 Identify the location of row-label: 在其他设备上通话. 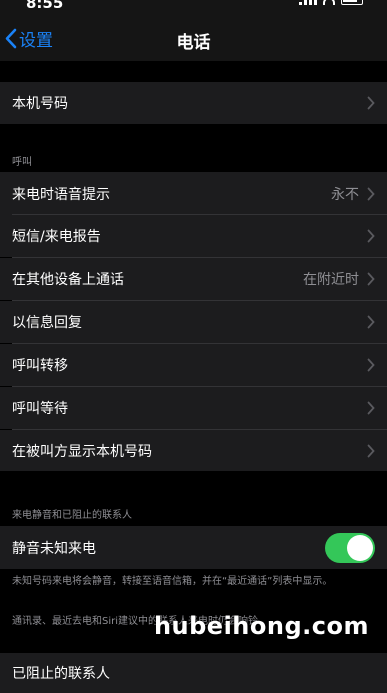
(68, 280).